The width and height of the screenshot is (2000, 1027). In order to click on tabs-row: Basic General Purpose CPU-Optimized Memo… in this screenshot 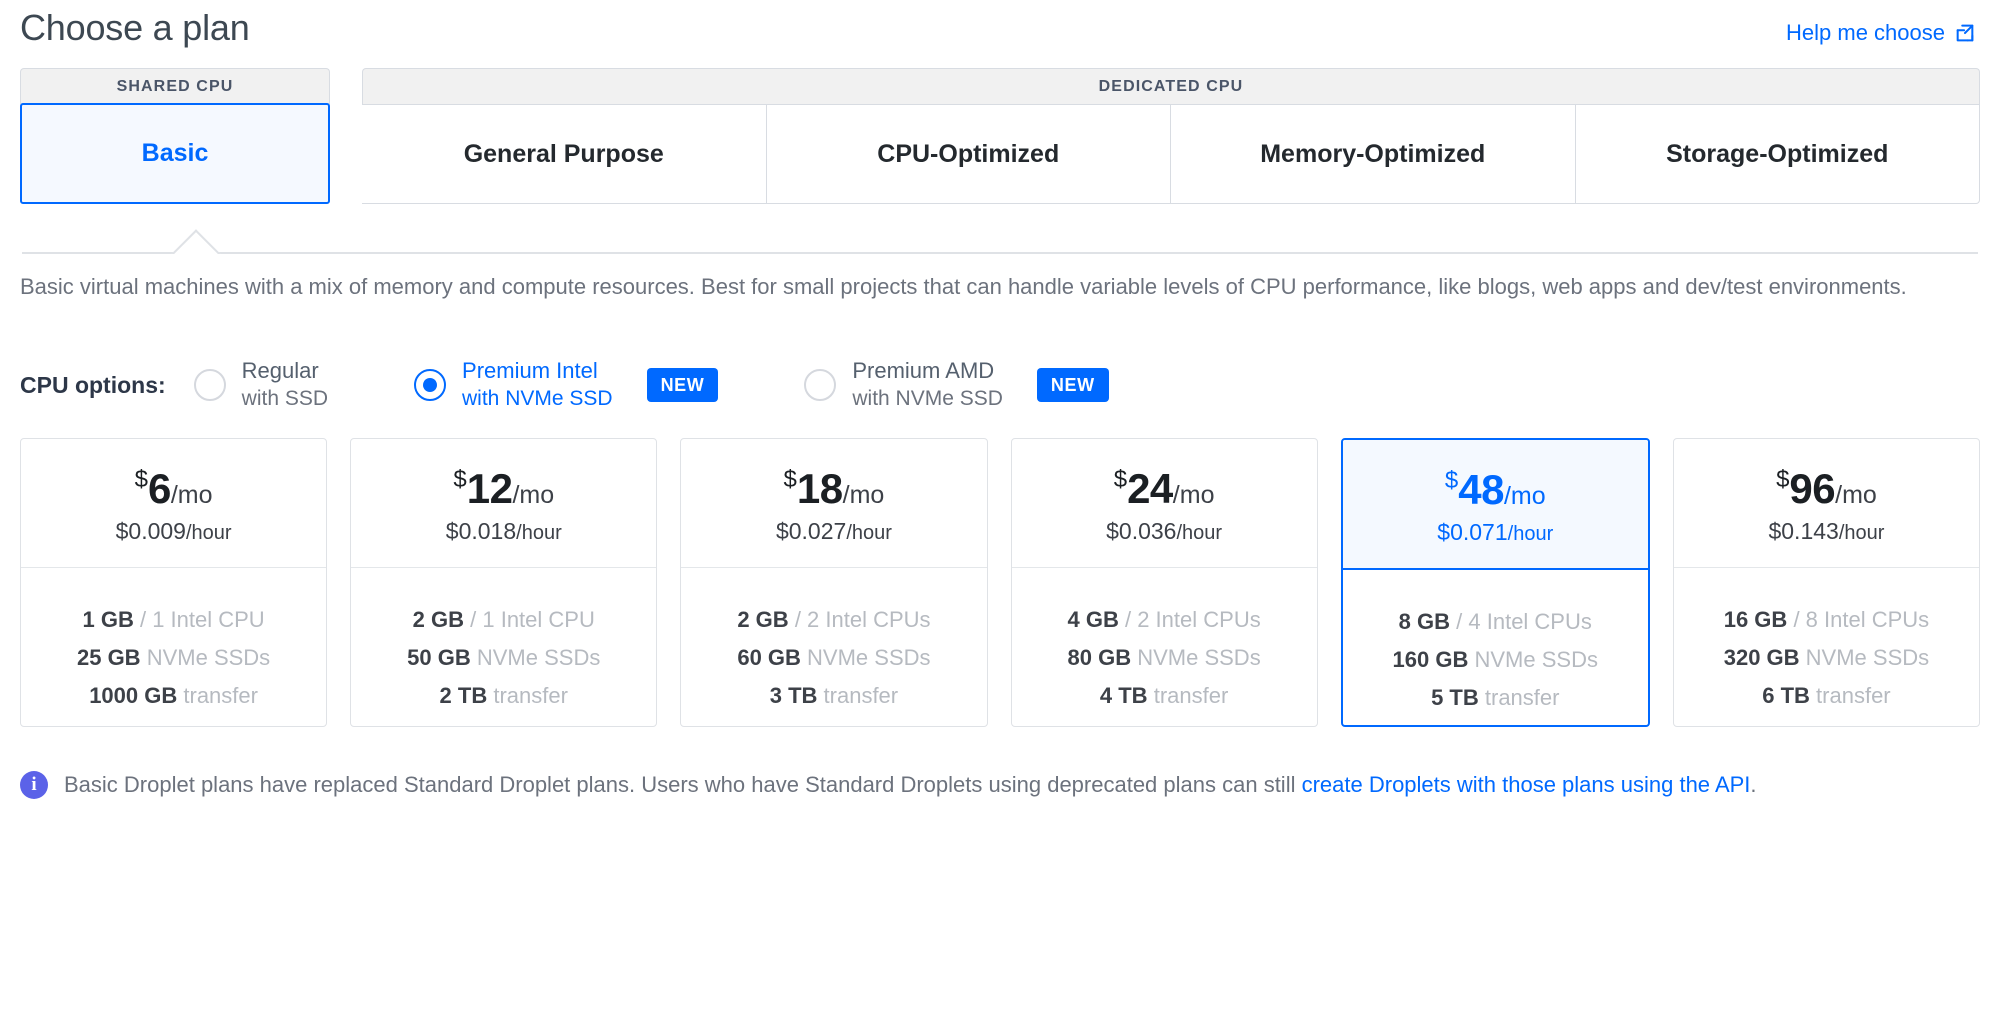, I will do `click(1000, 153)`.